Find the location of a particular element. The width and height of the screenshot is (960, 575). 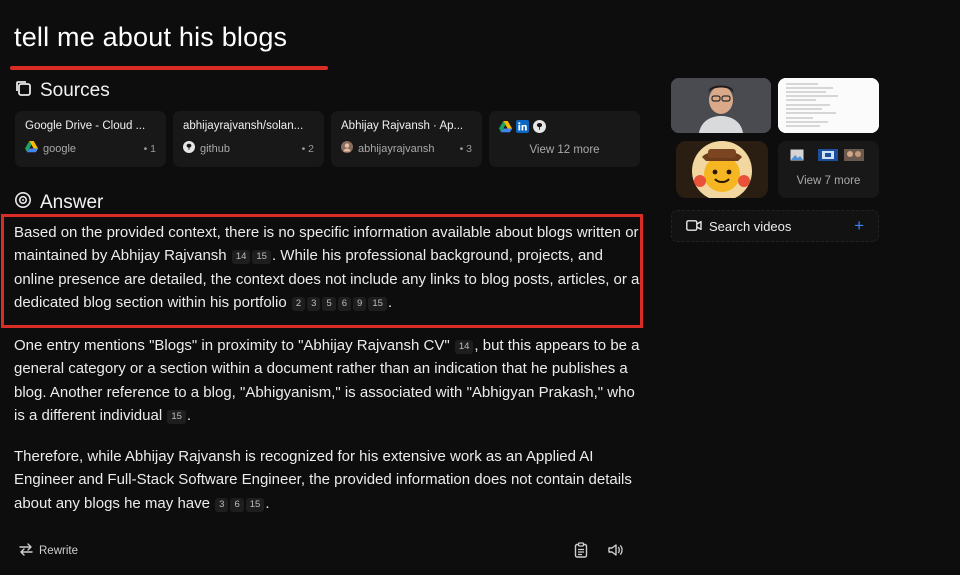

view-more-images-button: View 7 more is located at coordinates (828, 169).